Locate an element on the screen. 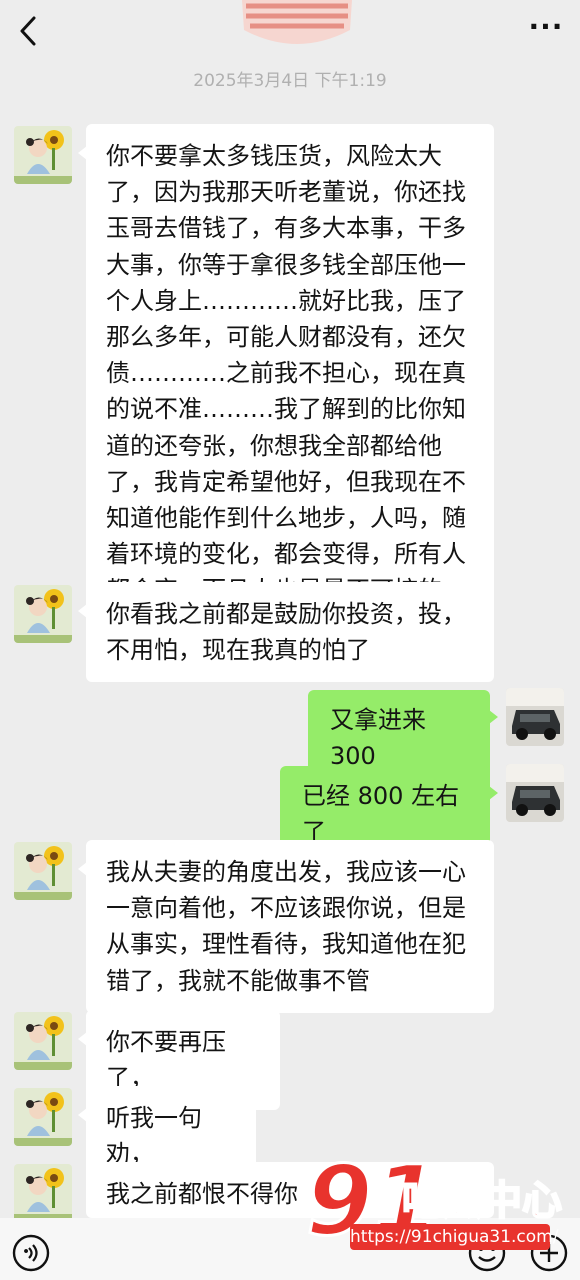 This screenshot has height=1280, width=580. chevron-left-icon is located at coordinates (29, 31).